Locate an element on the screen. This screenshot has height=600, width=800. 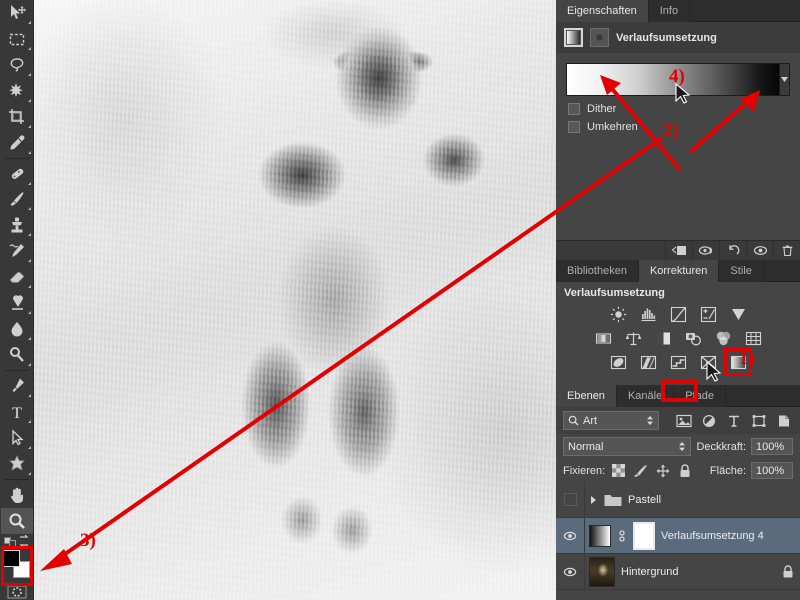
tab-kanaele: Kanäle is located at coordinates (645, 396).